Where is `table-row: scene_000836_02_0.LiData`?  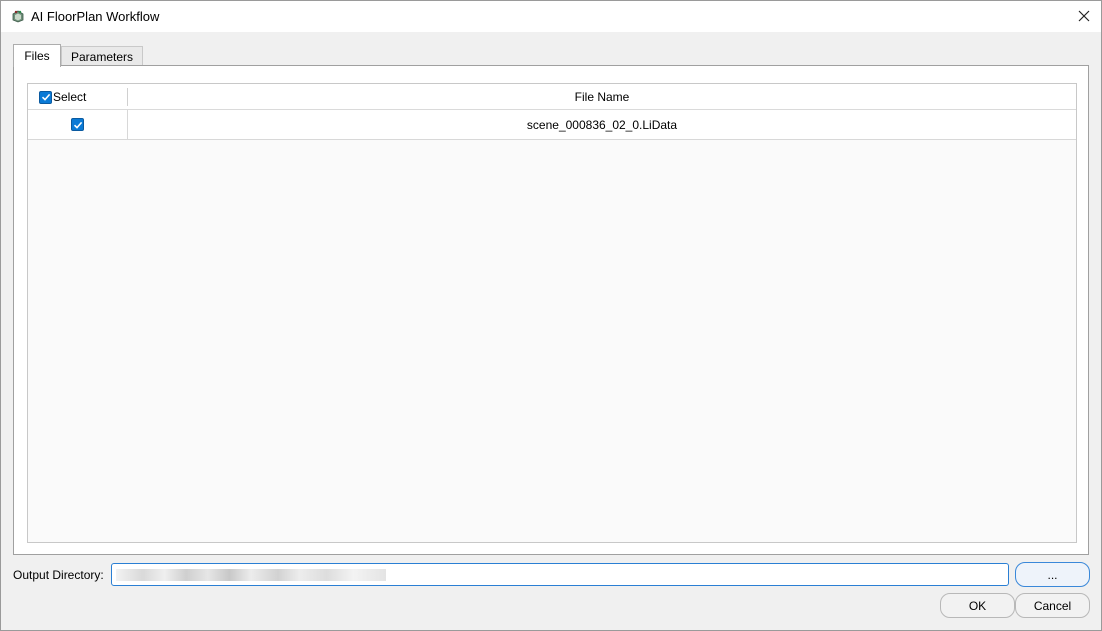 table-row: scene_000836_02_0.LiData is located at coordinates (552, 125).